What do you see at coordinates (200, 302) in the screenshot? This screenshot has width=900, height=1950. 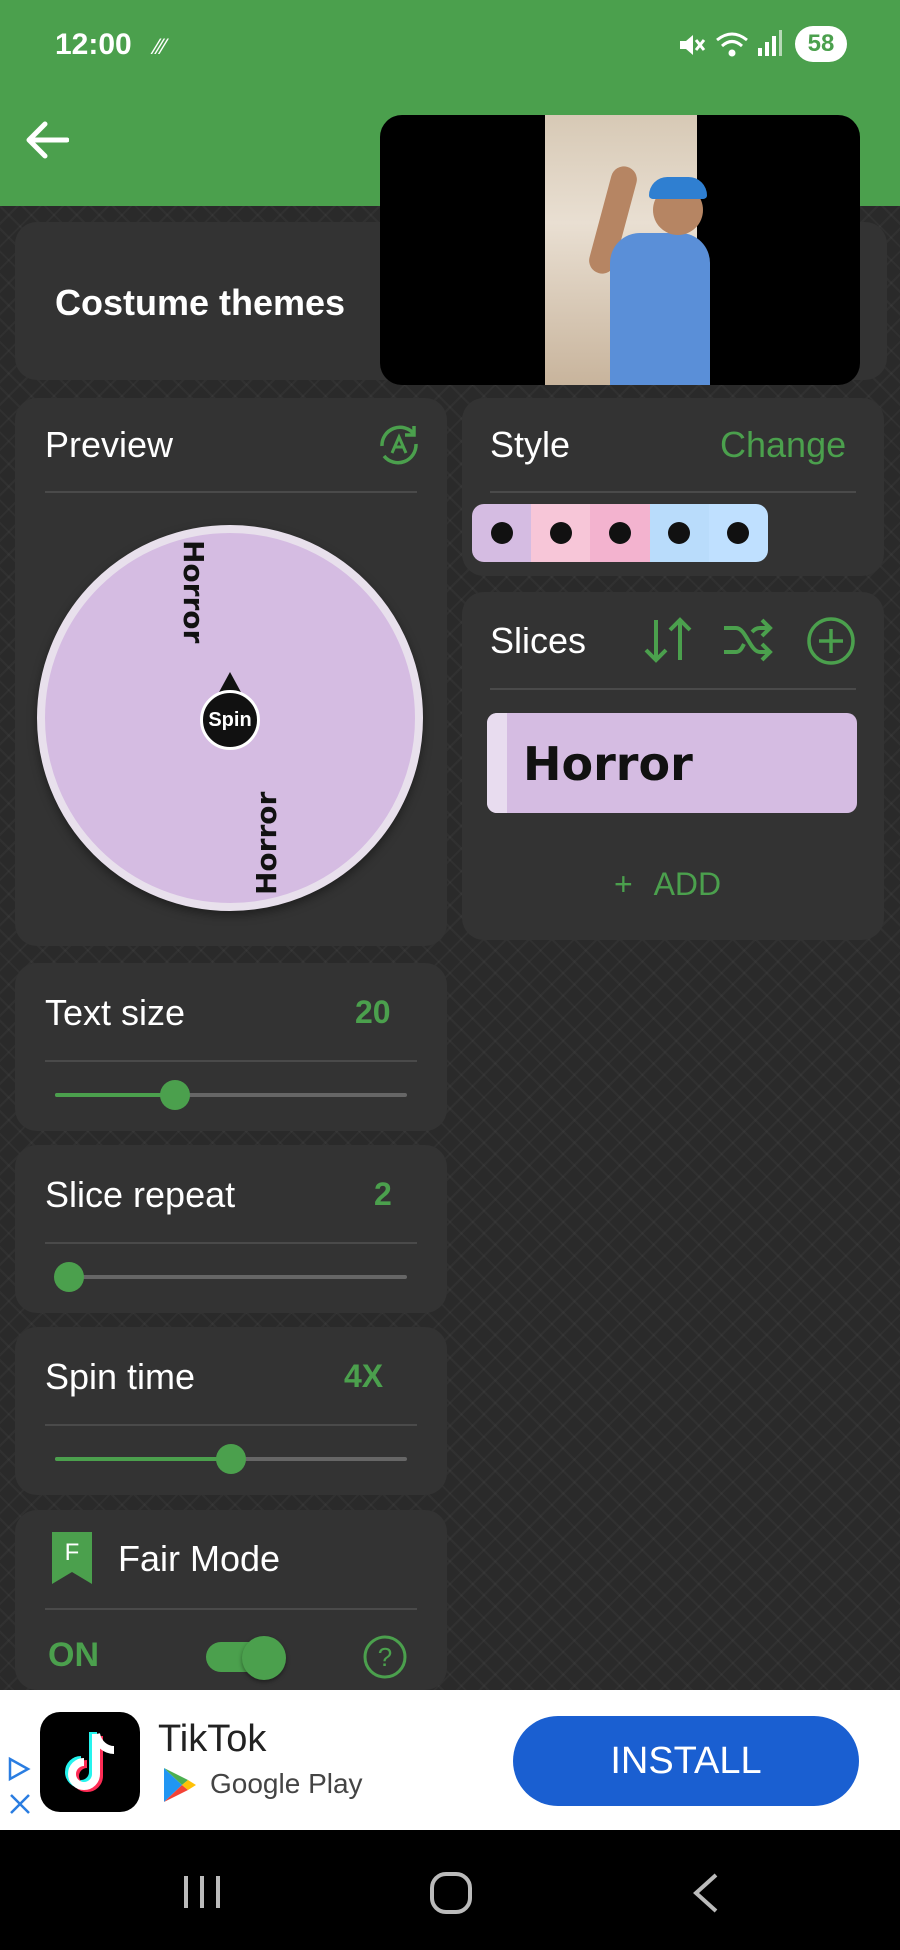 I see `page-title: Costume themes` at bounding box center [200, 302].